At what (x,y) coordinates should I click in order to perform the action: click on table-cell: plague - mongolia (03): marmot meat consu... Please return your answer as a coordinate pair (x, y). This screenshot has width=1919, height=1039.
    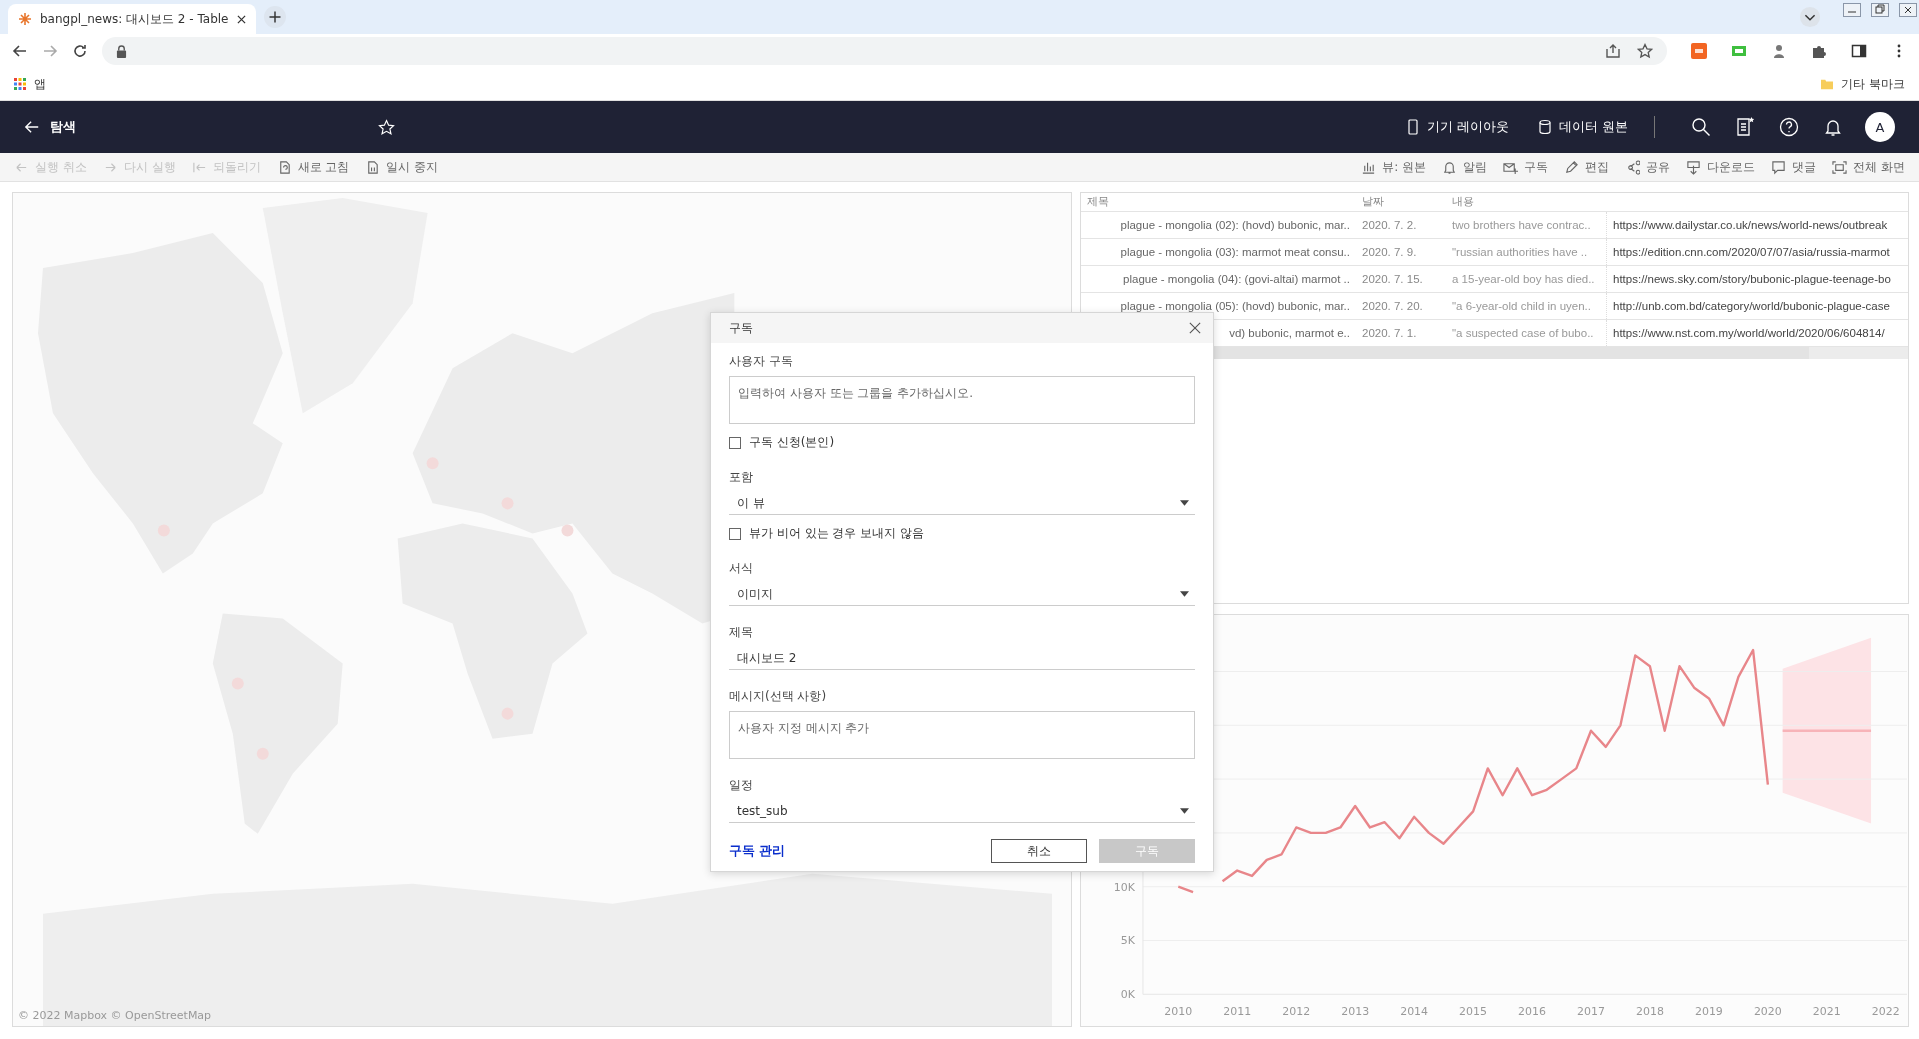
    Looking at the image, I should click on (1235, 252).